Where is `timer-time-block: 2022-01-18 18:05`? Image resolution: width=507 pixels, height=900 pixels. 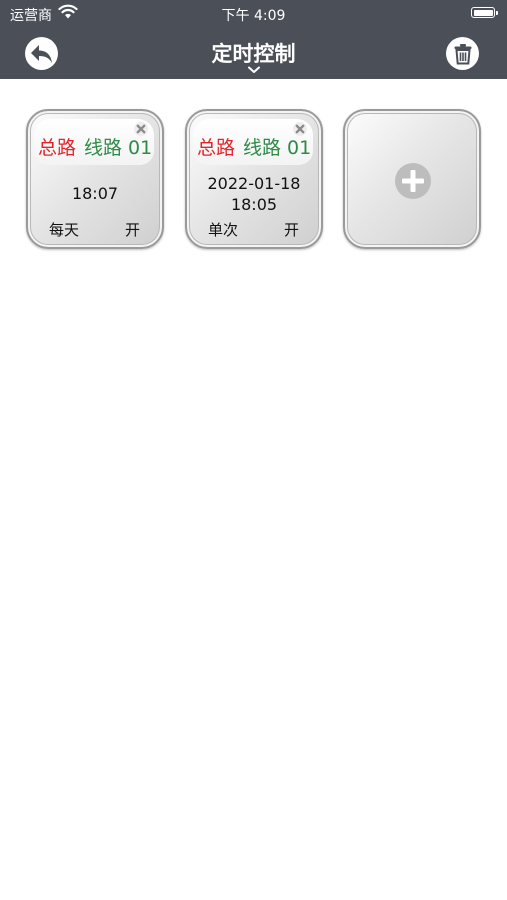
timer-time-block: 2022-01-18 18:05 is located at coordinates (254, 194).